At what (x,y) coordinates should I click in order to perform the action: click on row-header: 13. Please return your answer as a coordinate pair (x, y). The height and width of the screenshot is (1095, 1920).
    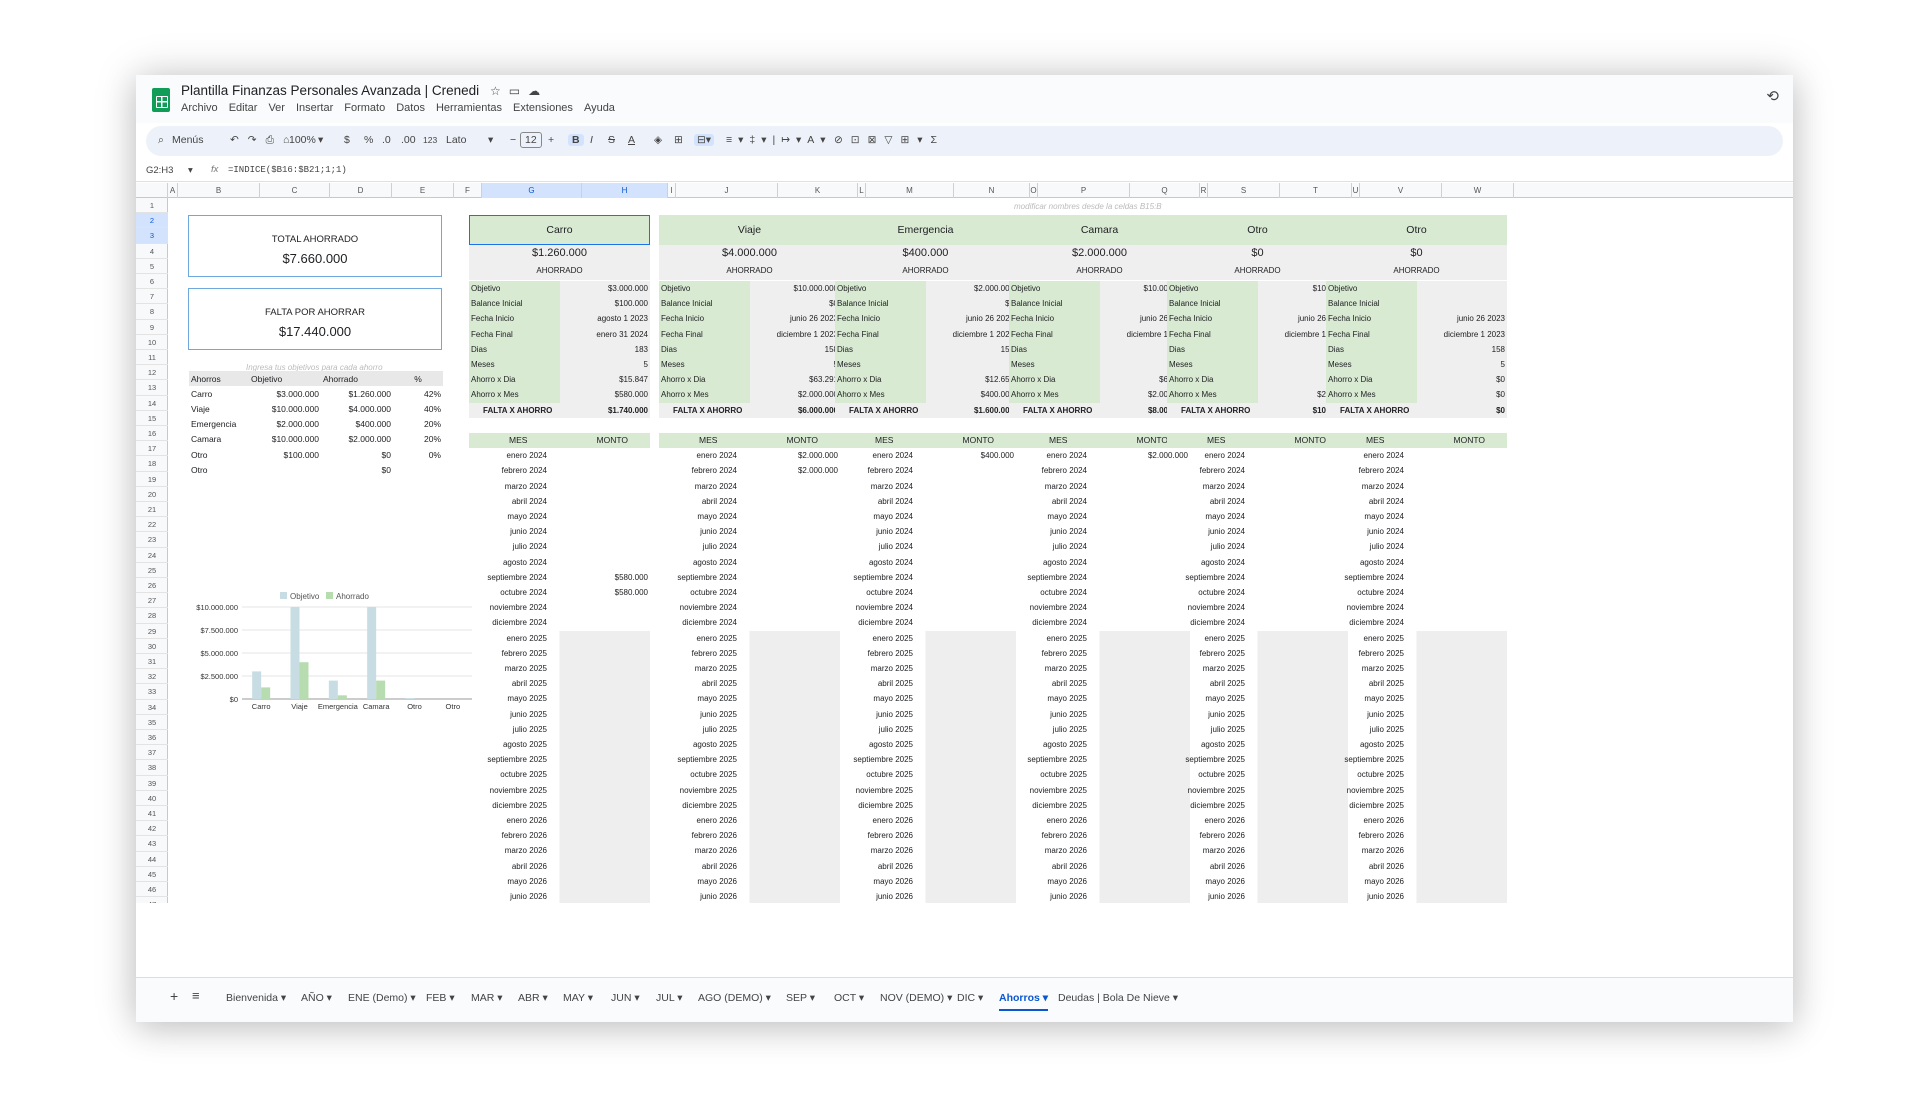
    Looking at the image, I should click on (152, 388).